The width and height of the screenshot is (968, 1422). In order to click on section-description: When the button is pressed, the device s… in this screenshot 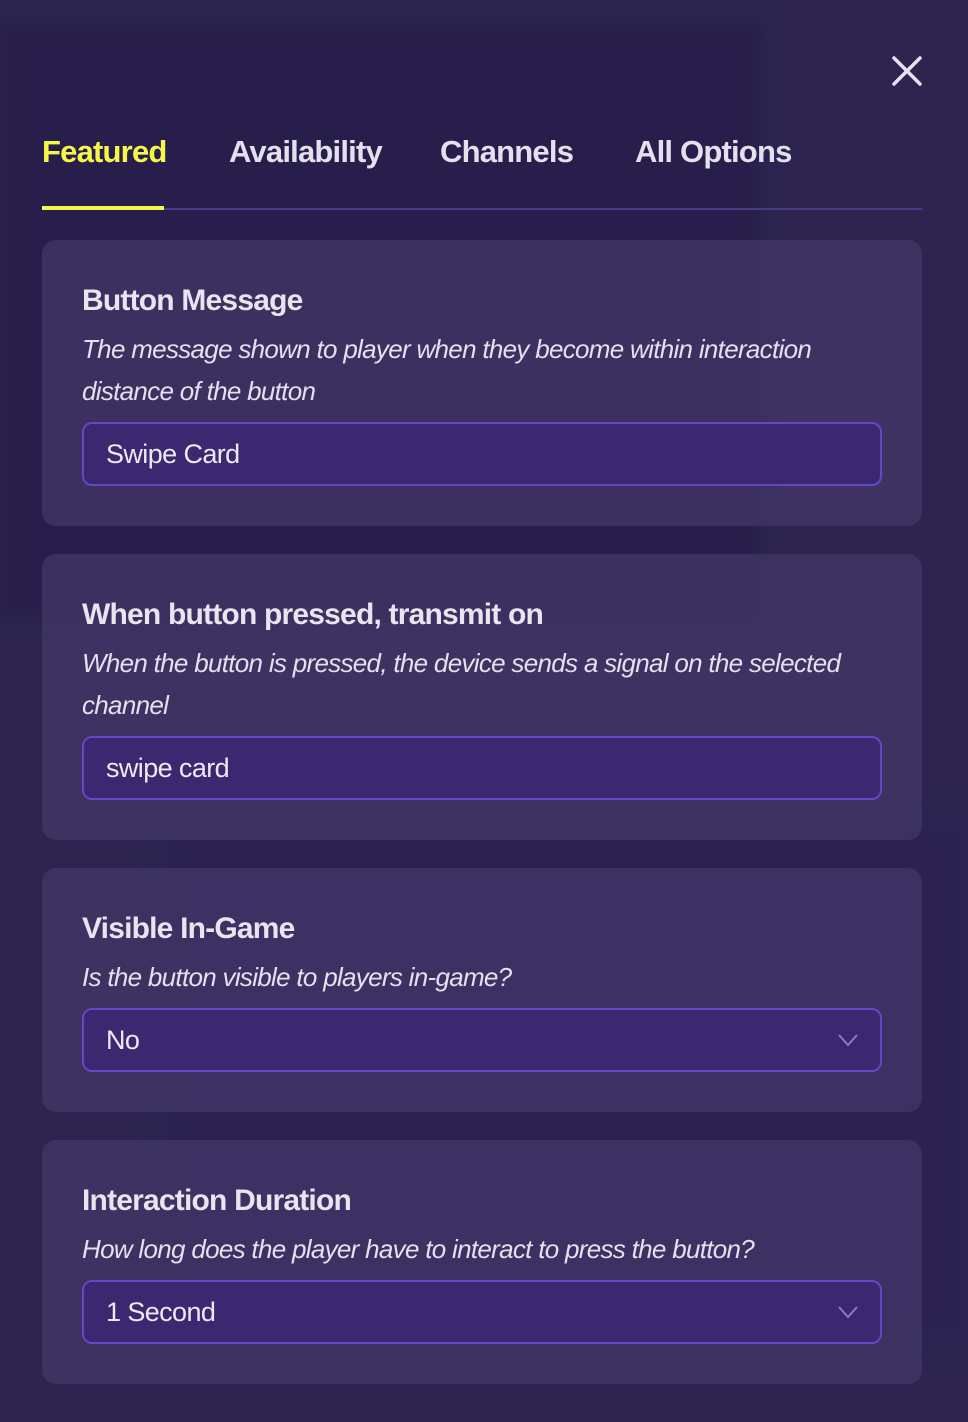, I will do `click(461, 684)`.